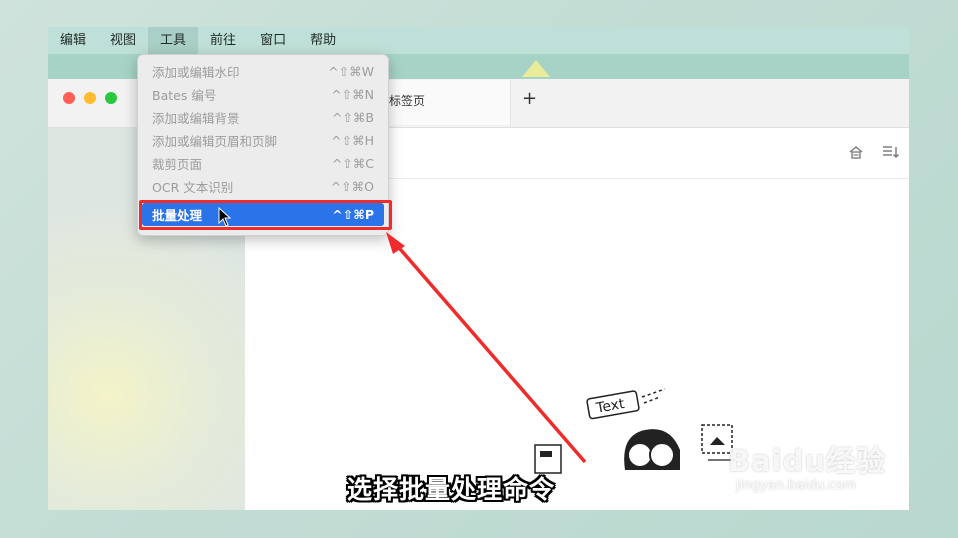  I want to click on baidu-watermark: Baidu经验 jingyan.baidu.com, so click(807, 465).